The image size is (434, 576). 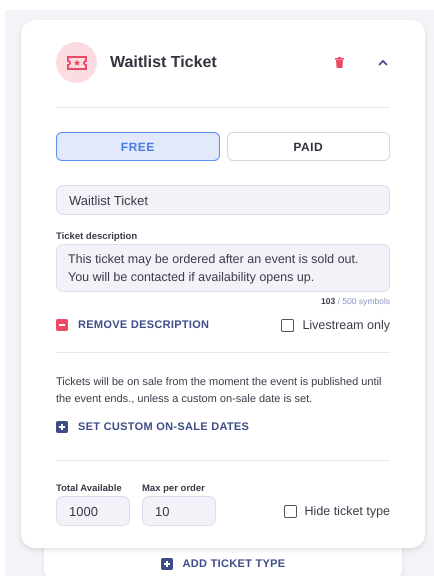 I want to click on total-available-field: 1000, so click(x=93, y=511).